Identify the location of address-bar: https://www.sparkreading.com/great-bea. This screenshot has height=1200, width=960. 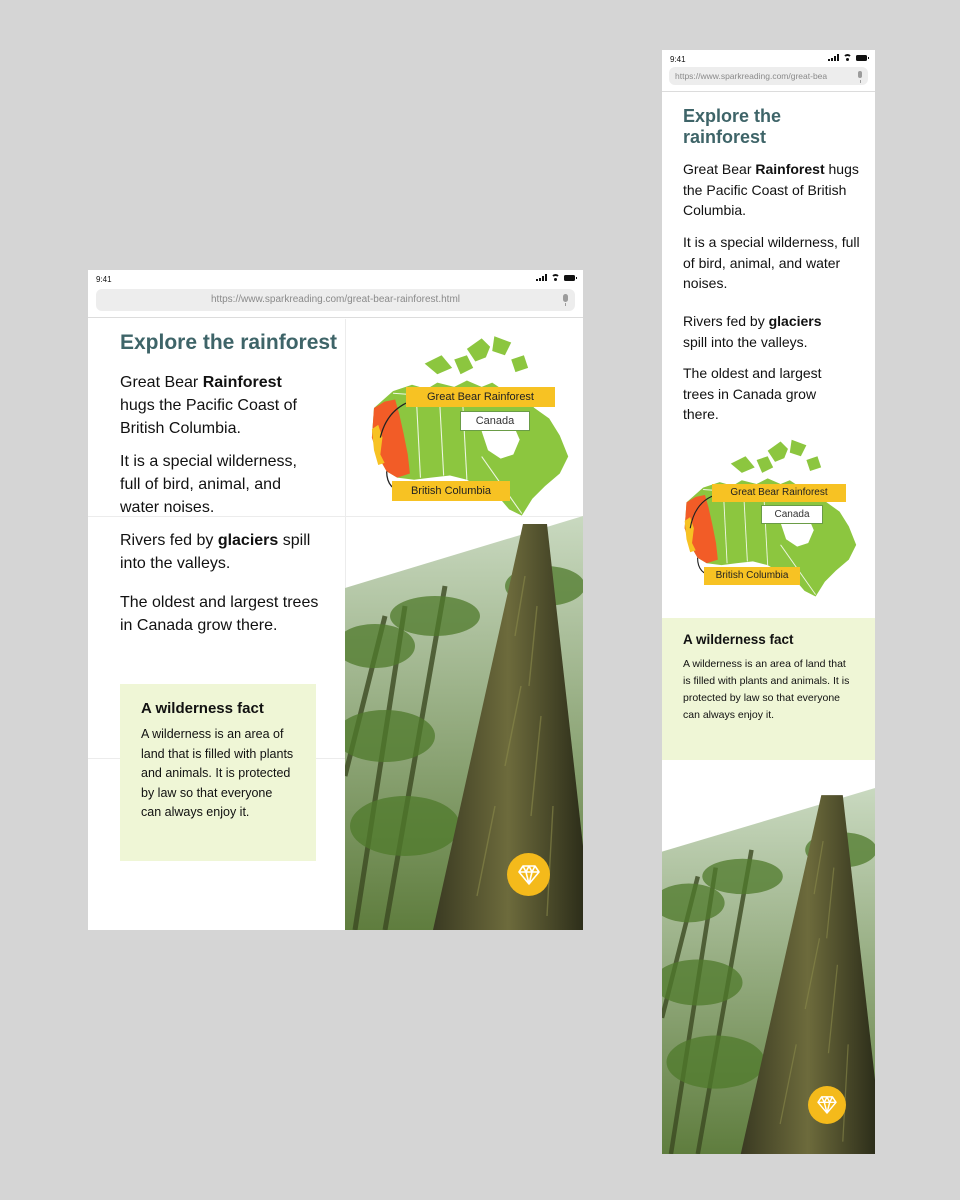
(768, 76).